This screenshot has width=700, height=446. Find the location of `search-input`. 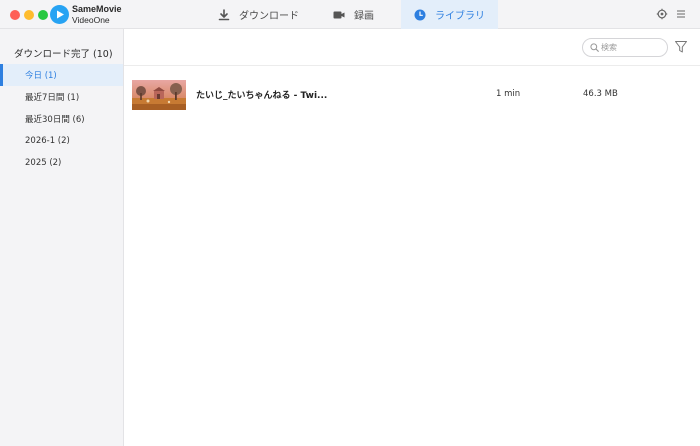

search-input is located at coordinates (632, 47).